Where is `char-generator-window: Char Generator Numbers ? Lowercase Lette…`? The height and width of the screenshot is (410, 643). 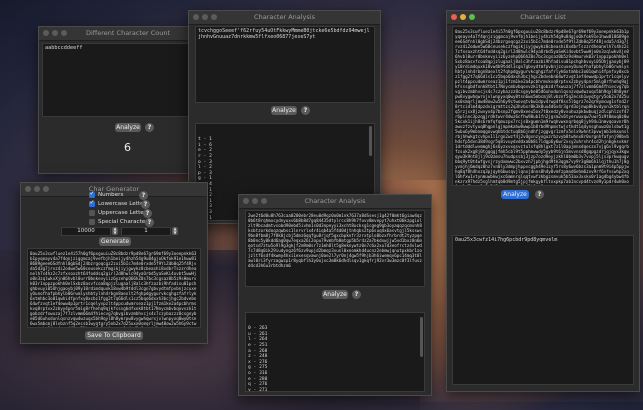
char-generator-window: Char Generator Numbers ? Lowercase Lette… is located at coordinates (114, 263).